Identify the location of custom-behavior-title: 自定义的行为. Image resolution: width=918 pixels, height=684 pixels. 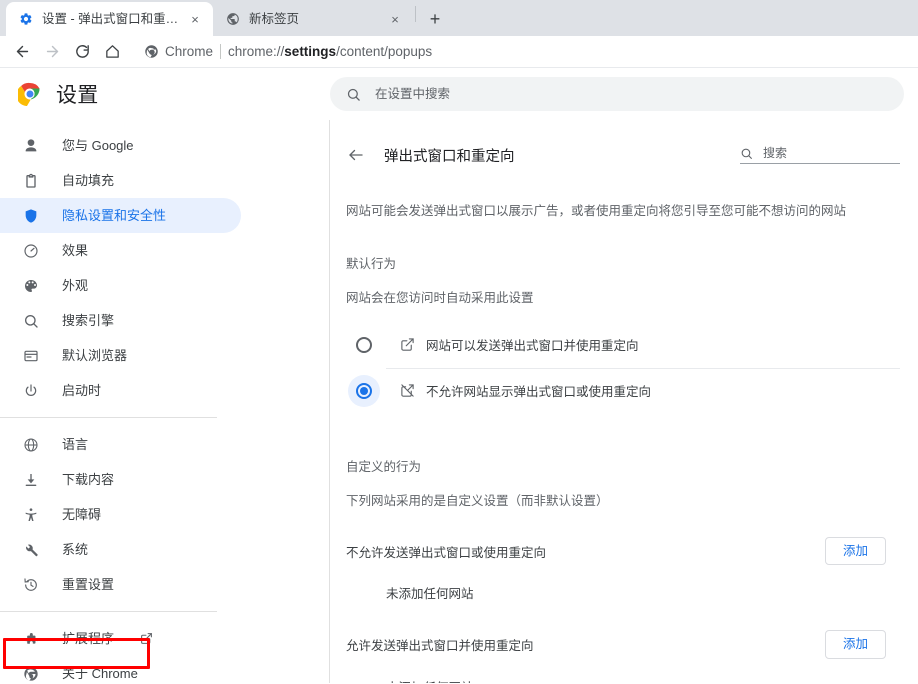
(384, 466).